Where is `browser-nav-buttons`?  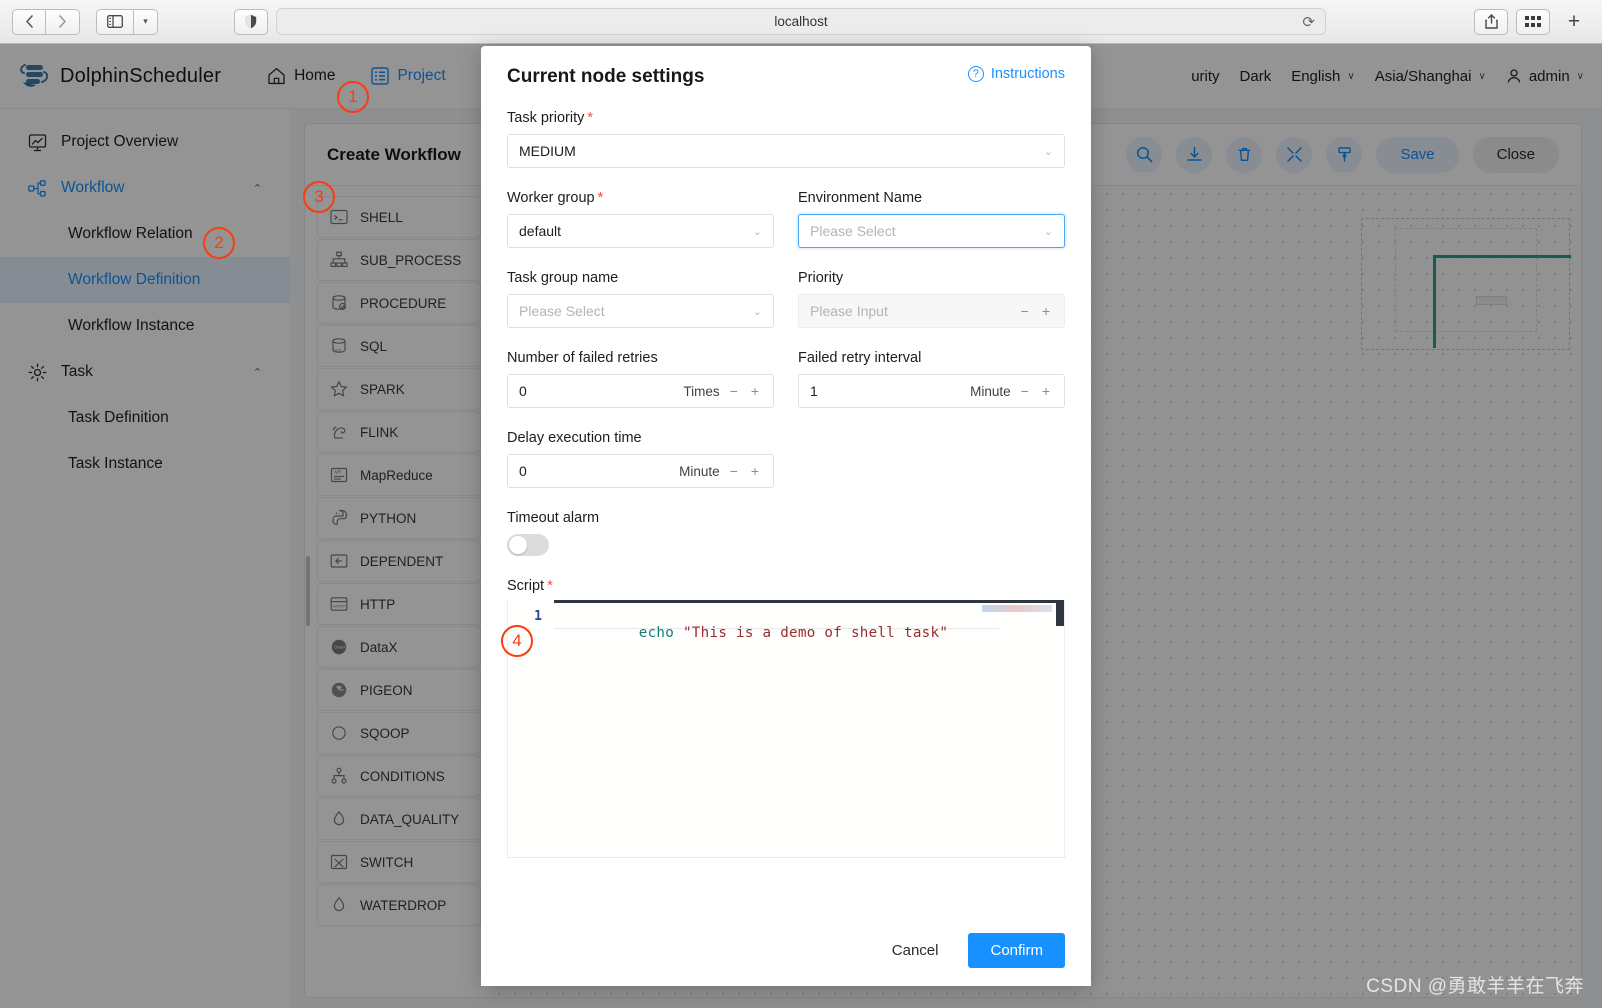 browser-nav-buttons is located at coordinates (46, 21).